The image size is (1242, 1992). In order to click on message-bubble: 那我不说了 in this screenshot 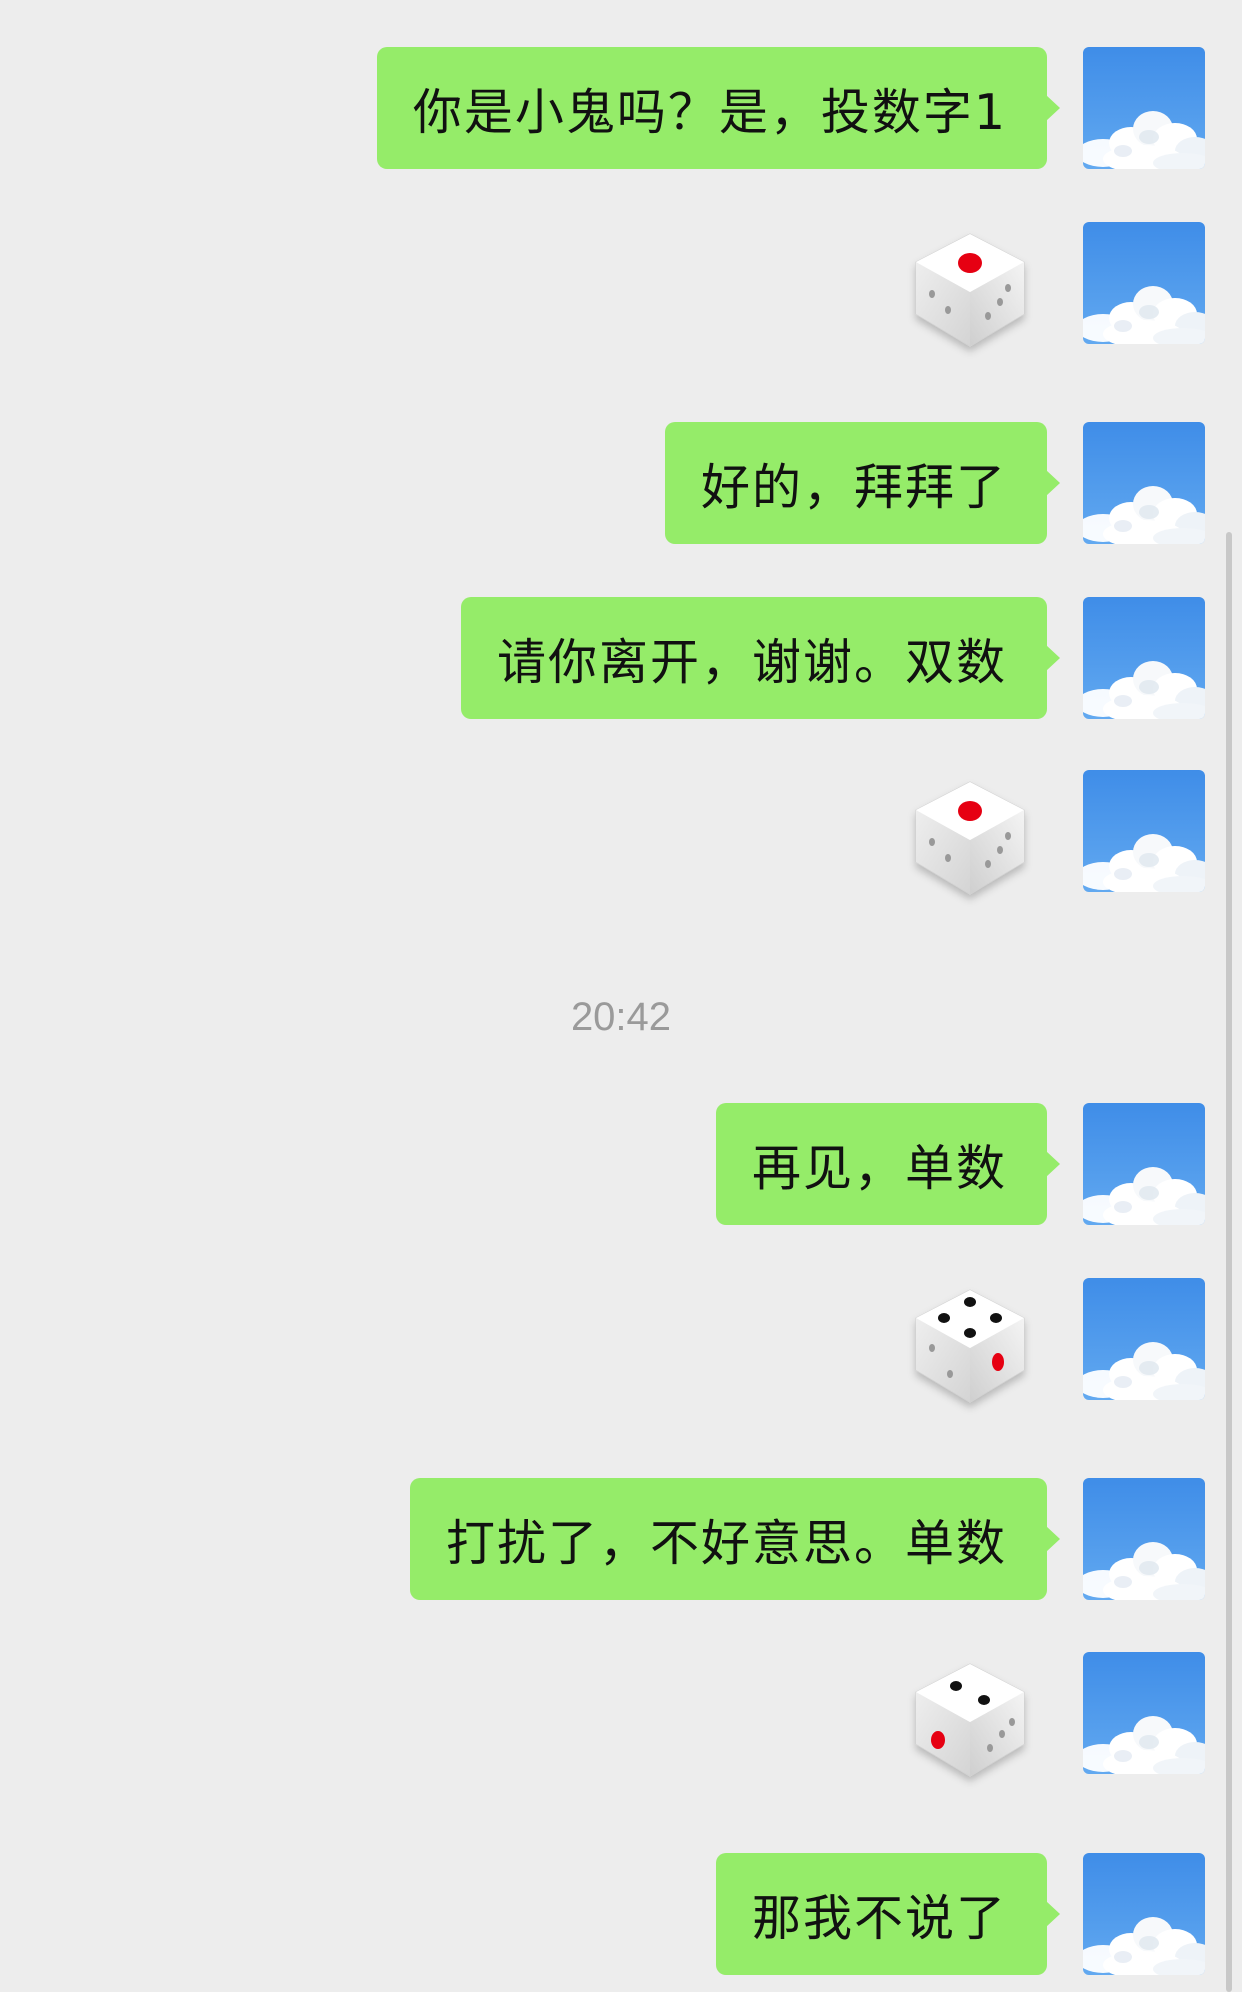, I will do `click(888, 1914)`.